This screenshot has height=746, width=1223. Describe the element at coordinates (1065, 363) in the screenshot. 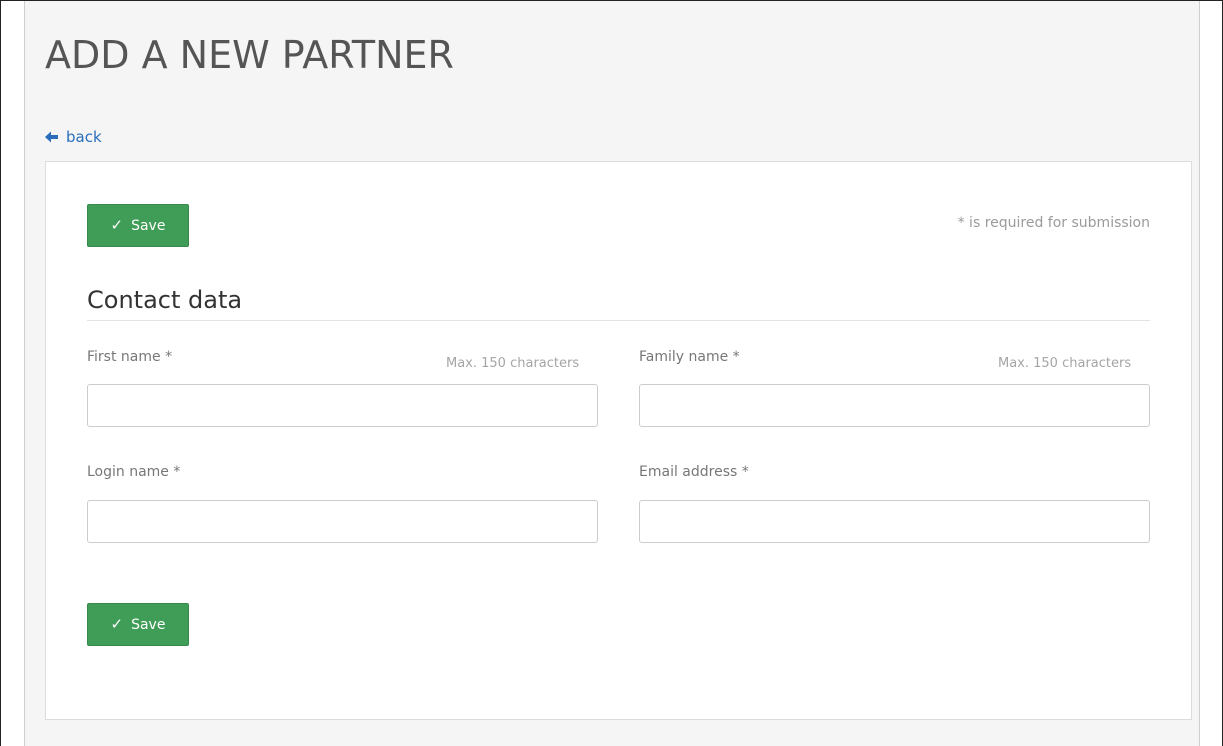

I see `family-name-hint: Max. 150 characters` at that location.